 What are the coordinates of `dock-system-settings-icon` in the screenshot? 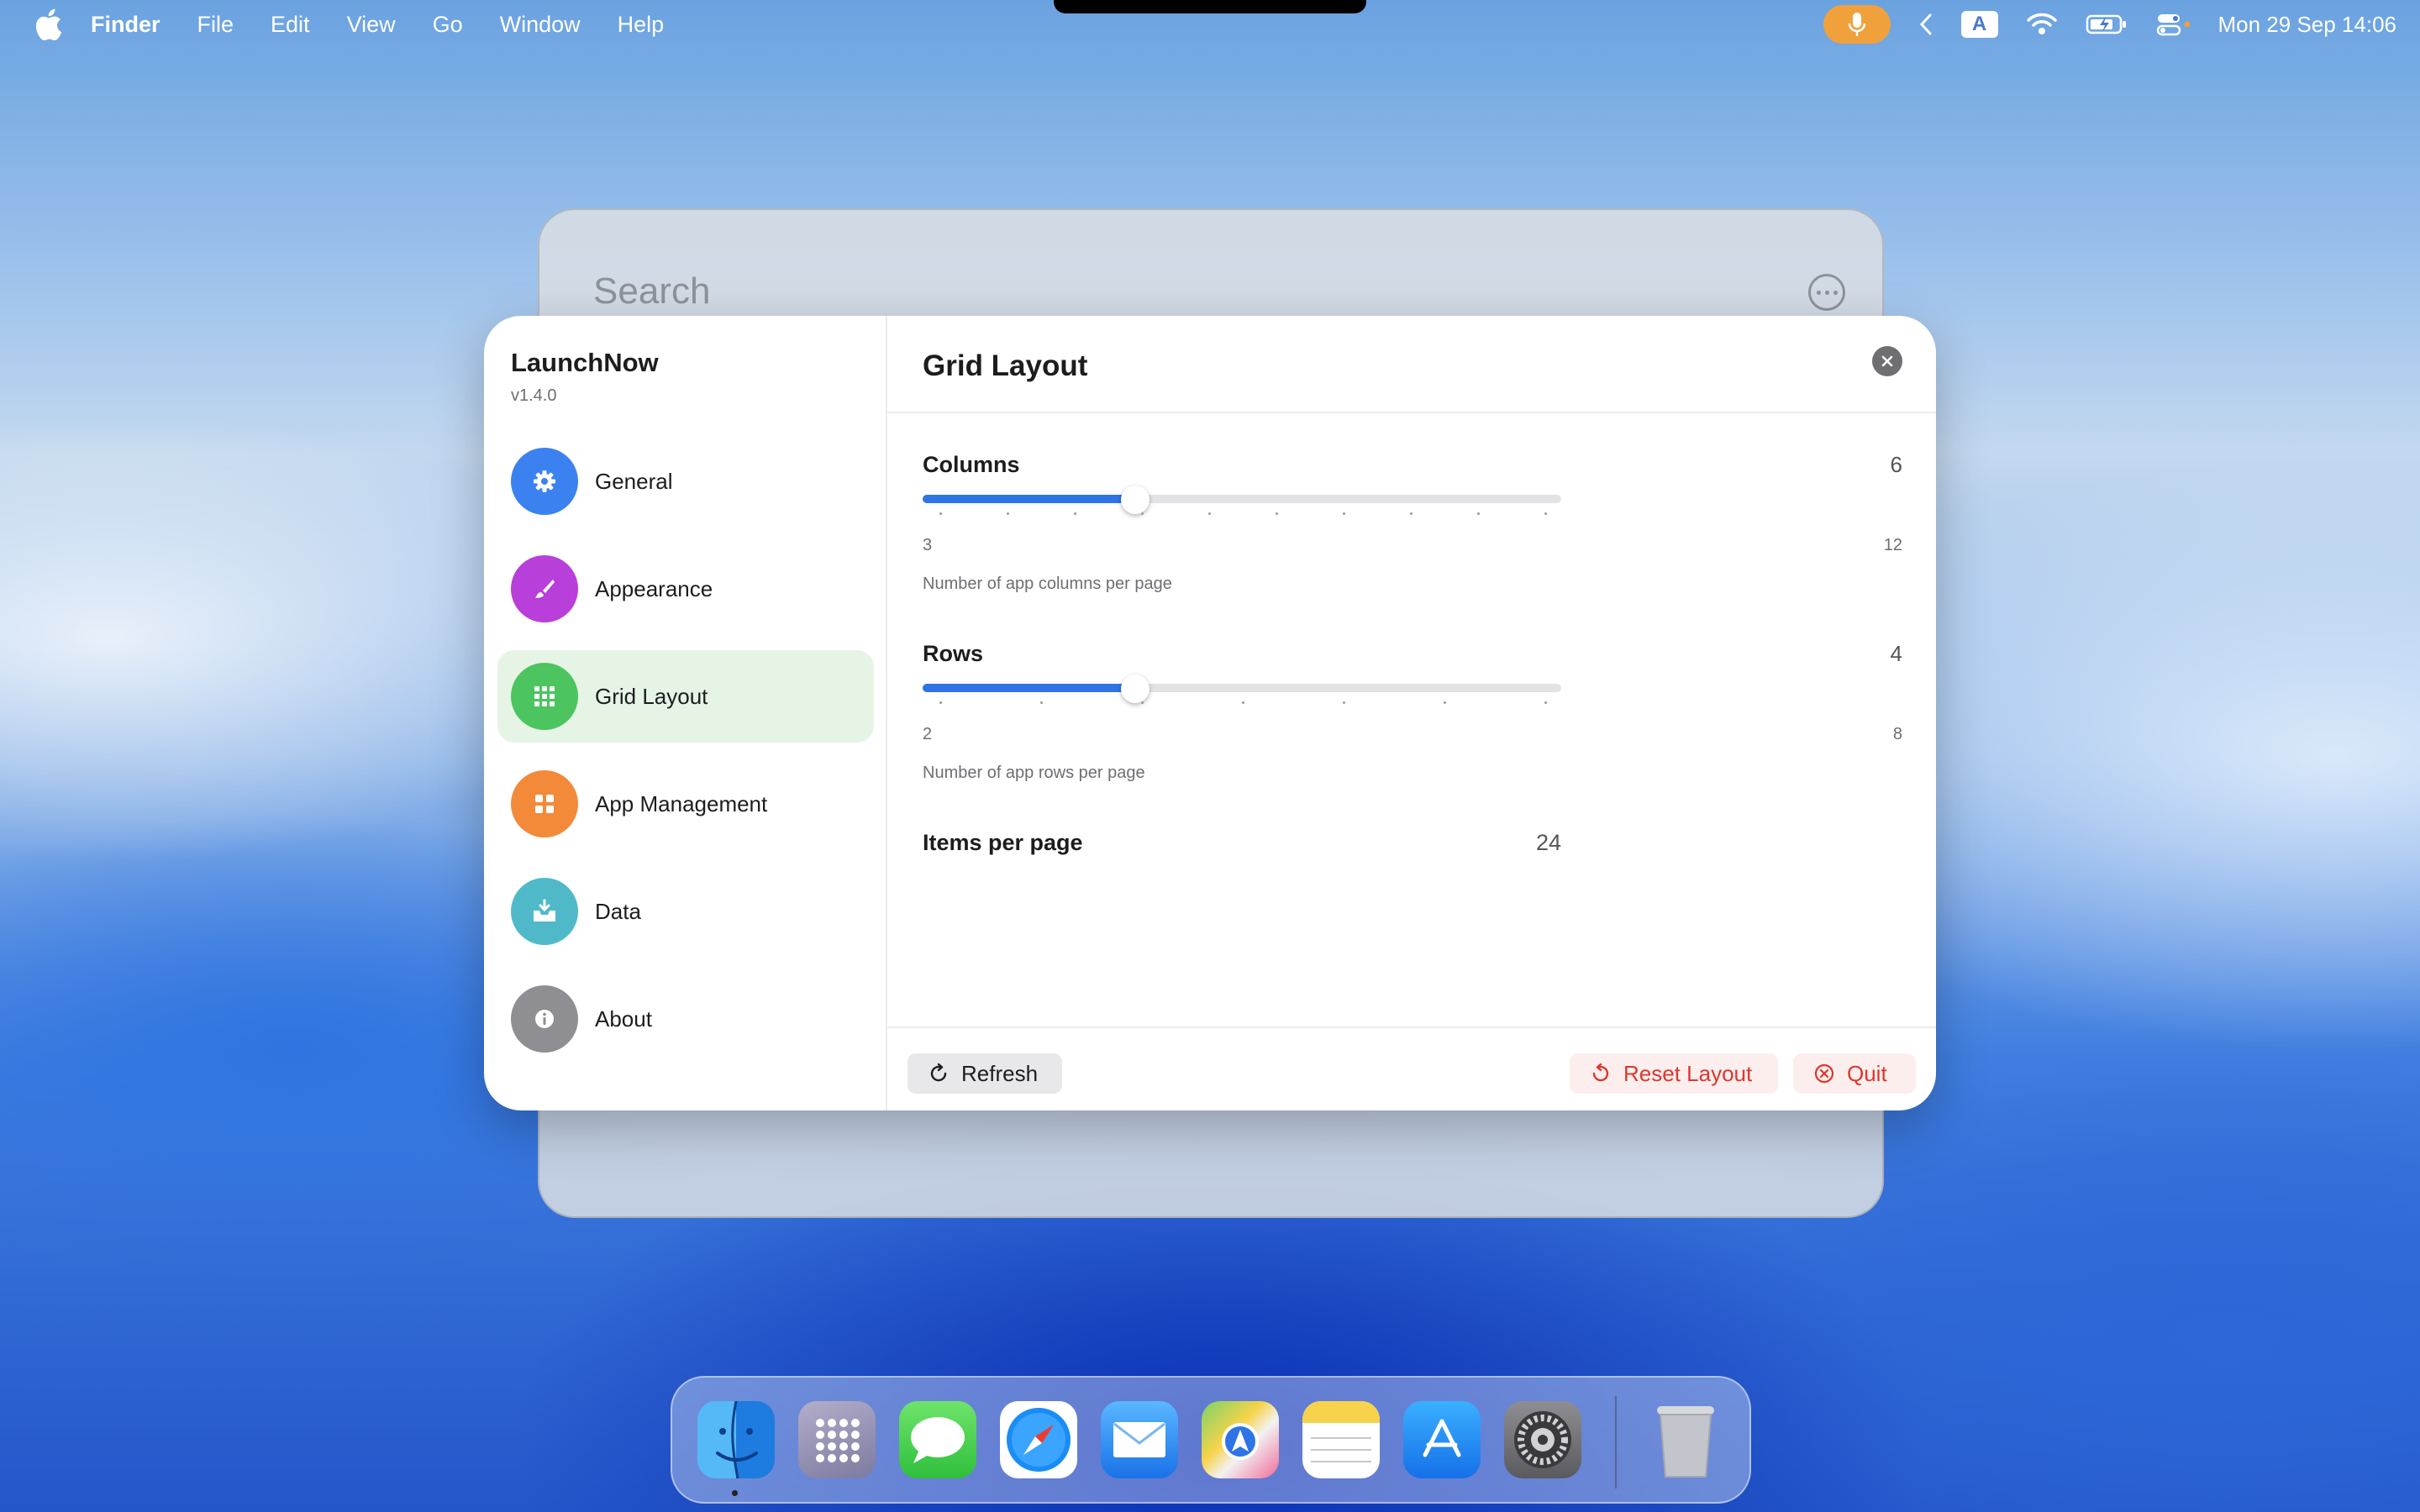 It's located at (1542, 1439).